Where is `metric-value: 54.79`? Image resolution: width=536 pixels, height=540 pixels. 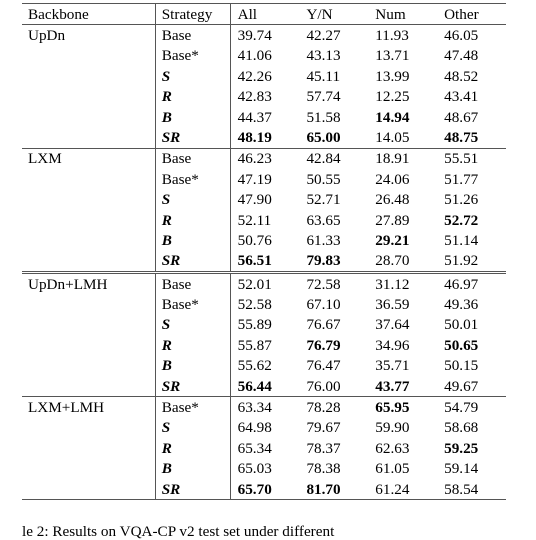 metric-value: 54.79 is located at coordinates (461, 408).